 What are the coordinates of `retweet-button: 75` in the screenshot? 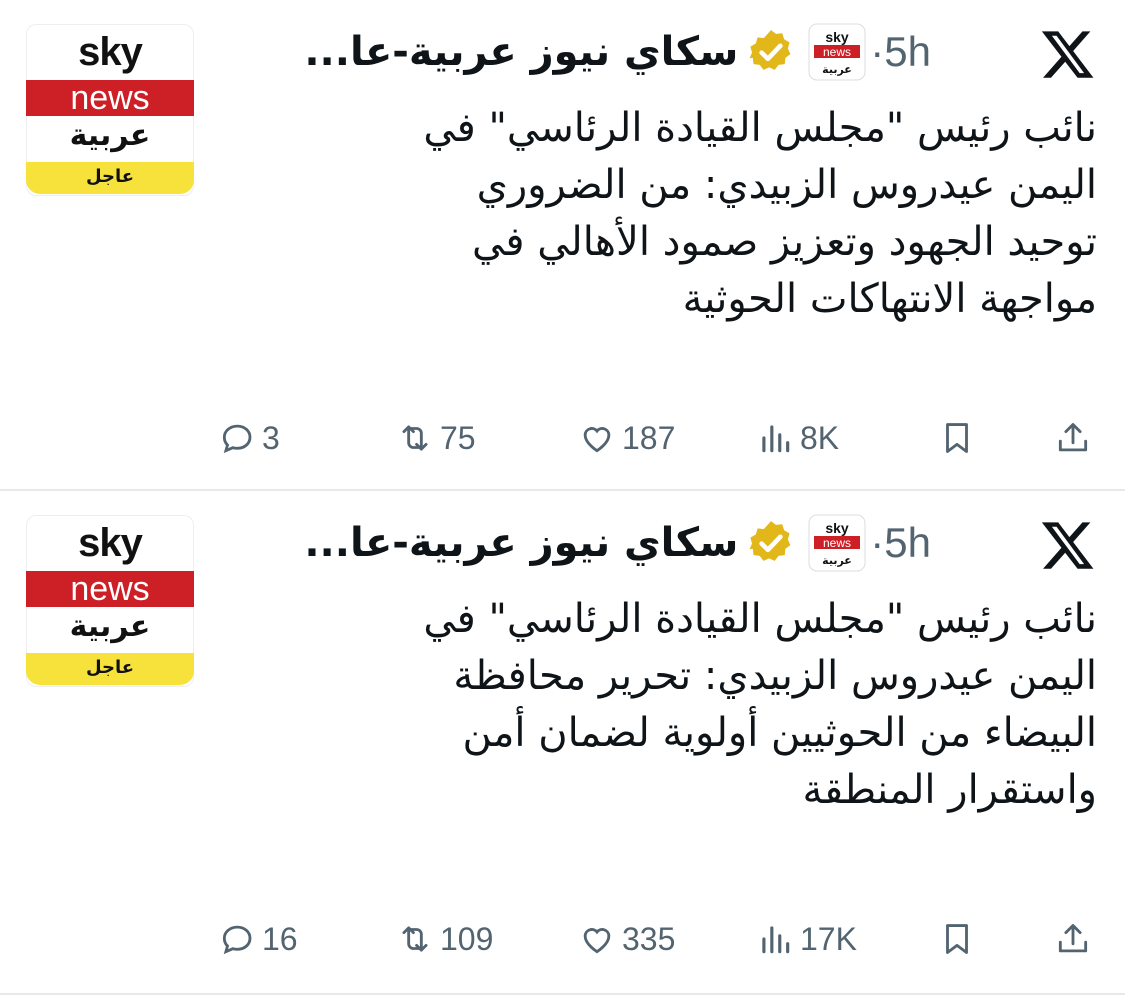 It's located at (436, 438).